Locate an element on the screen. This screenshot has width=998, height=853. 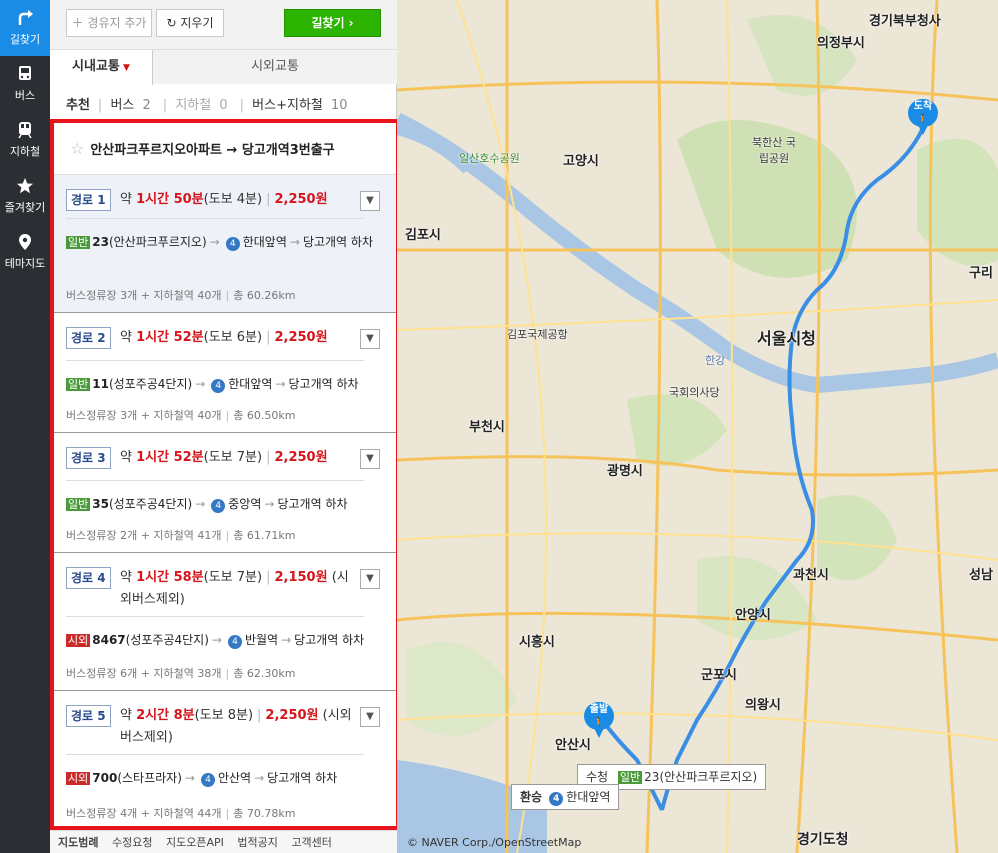
tab-intercity-transit: 시외교통 is located at coordinates (275, 67).